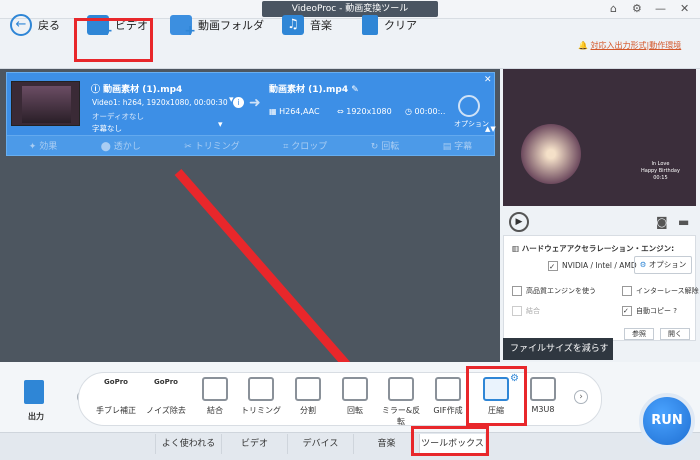  What do you see at coordinates (667, 421) in the screenshot?
I see `run-button: RUN` at bounding box center [667, 421].